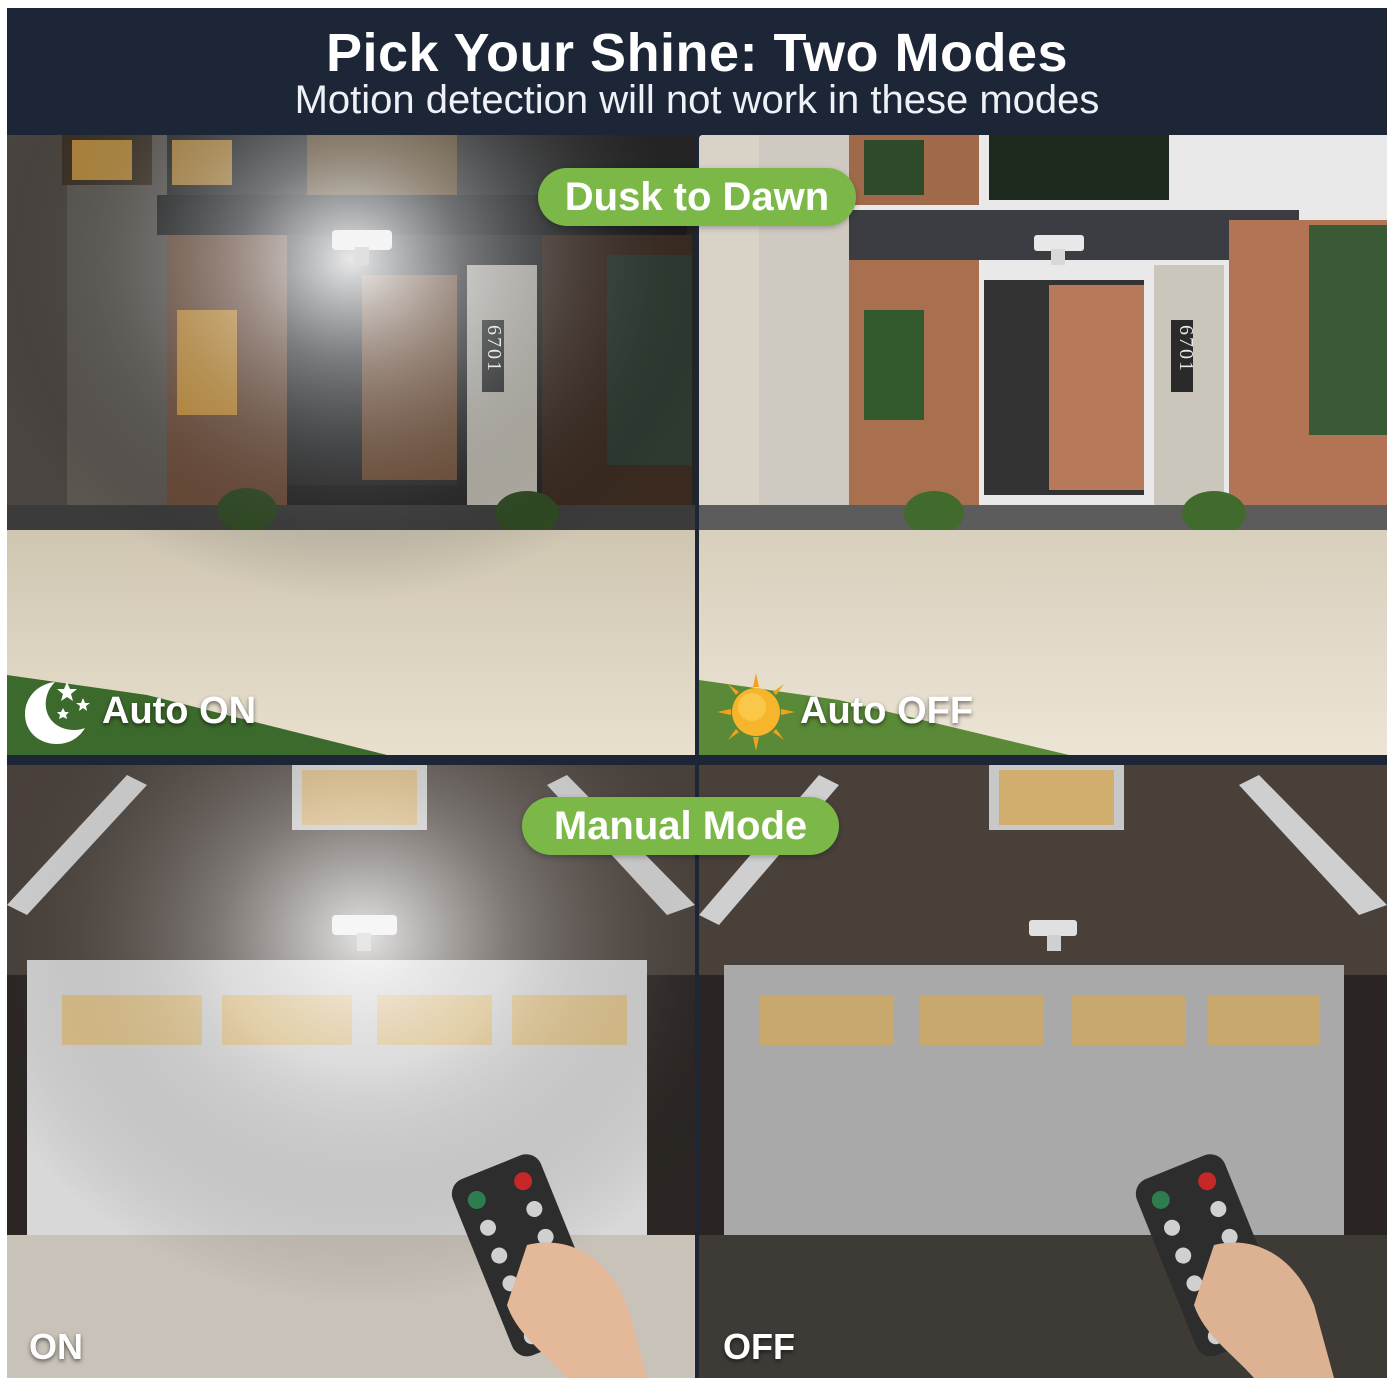 This screenshot has height=1385, width=1394. I want to click on moon-stars-icon, so click(57, 713).